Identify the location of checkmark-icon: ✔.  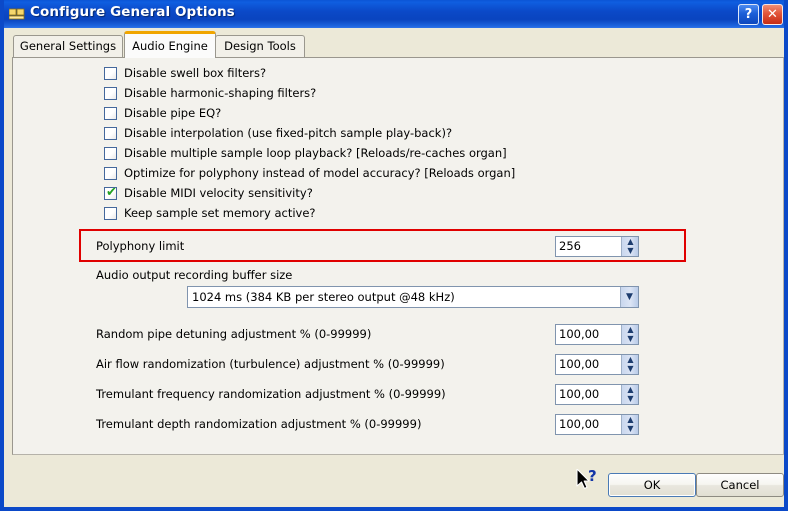
(111, 192).